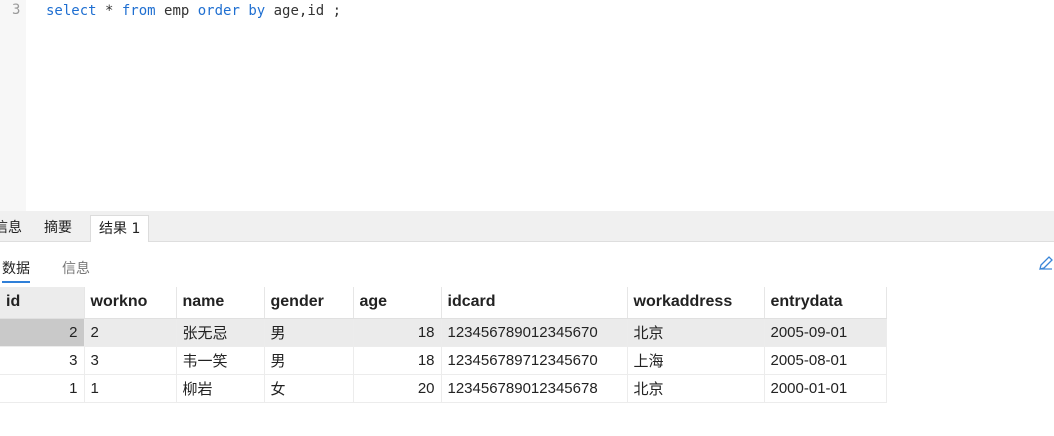 The image size is (1054, 436). Describe the element at coordinates (58, 228) in the screenshot. I see `tab-summary: 摘要` at that location.